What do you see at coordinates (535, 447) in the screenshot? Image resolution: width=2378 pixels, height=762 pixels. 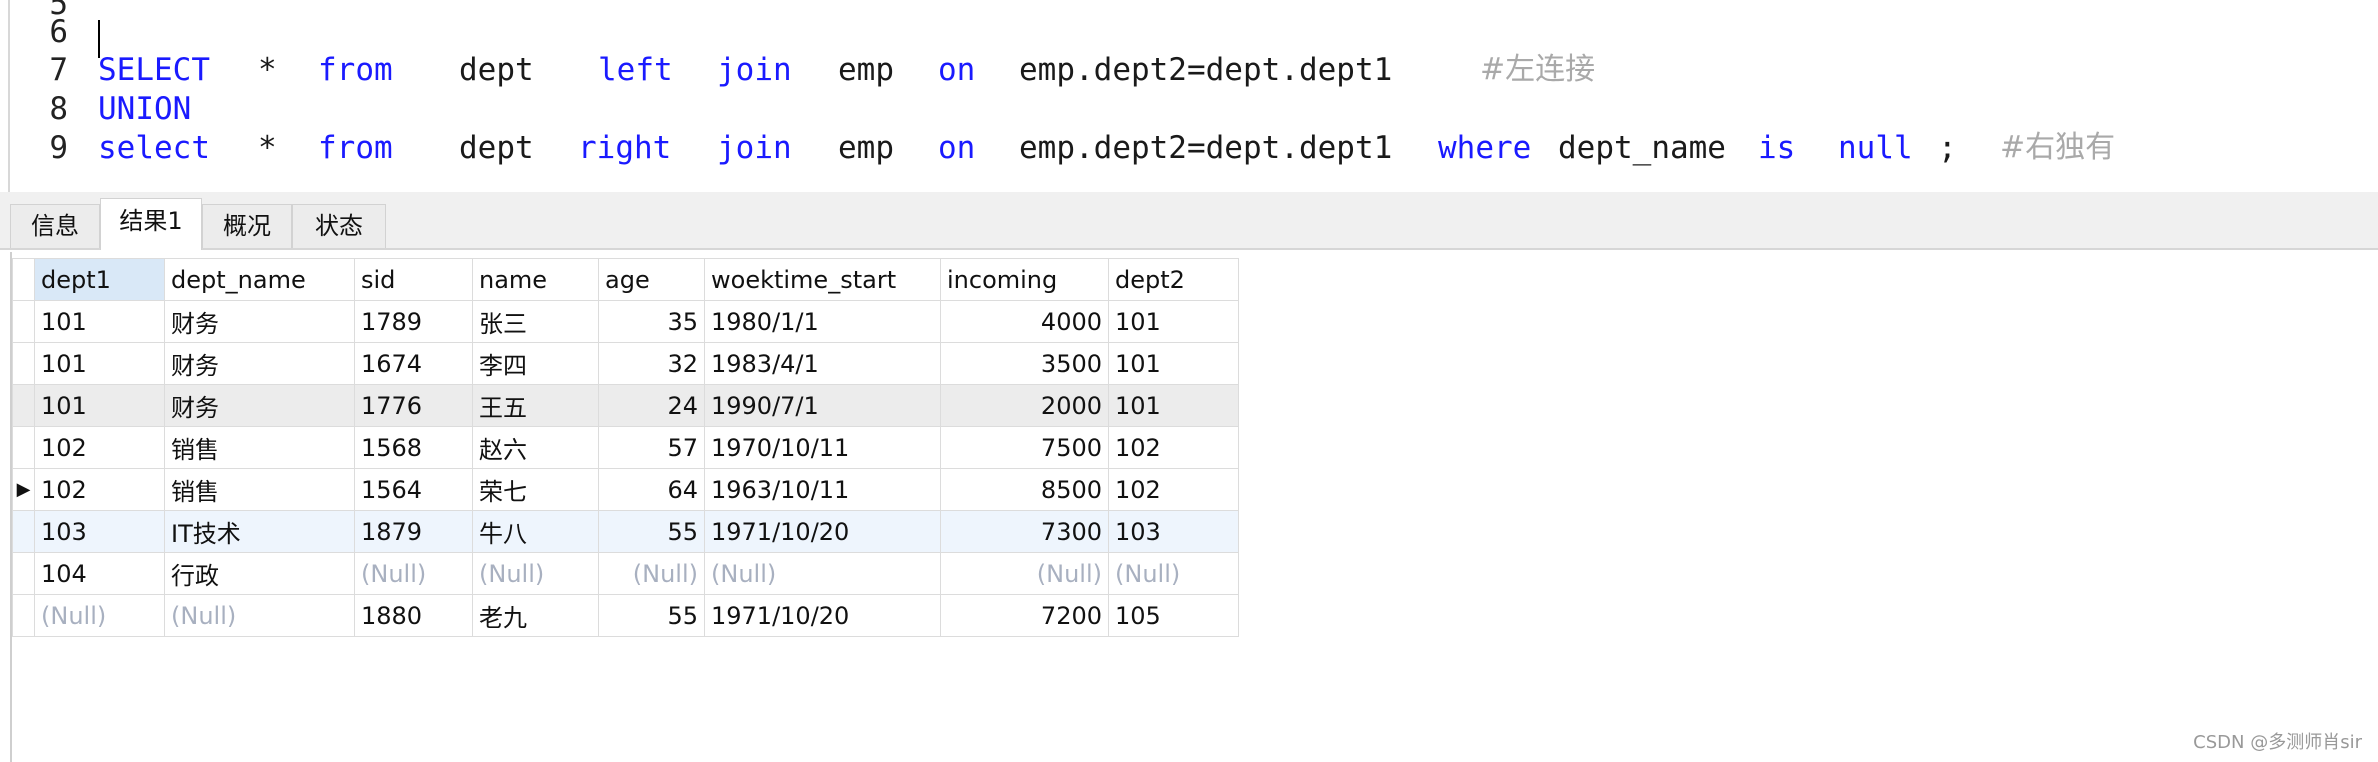 I see `cell-name: 赵六` at bounding box center [535, 447].